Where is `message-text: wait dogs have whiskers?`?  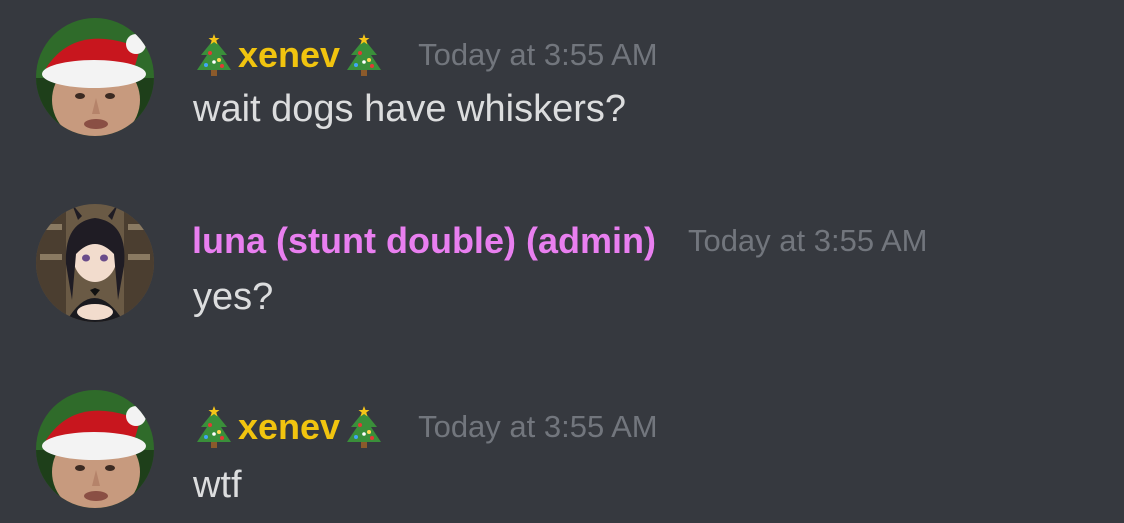 message-text: wait dogs have whiskers? is located at coordinates (409, 109).